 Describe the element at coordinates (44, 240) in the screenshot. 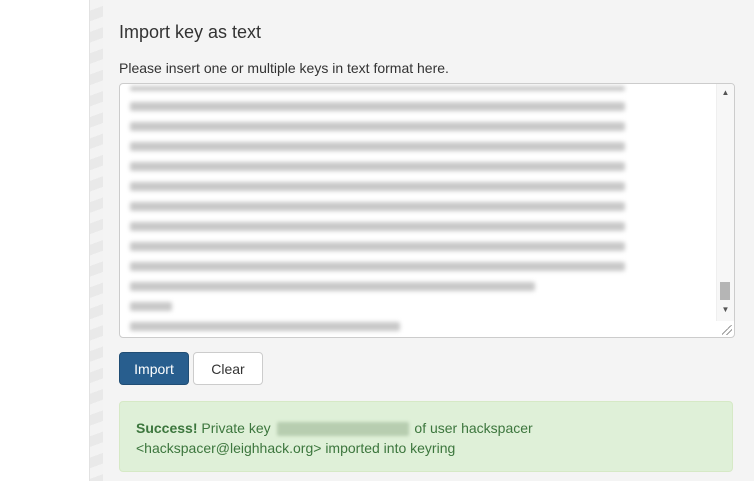

I see `left-blank-area` at that location.